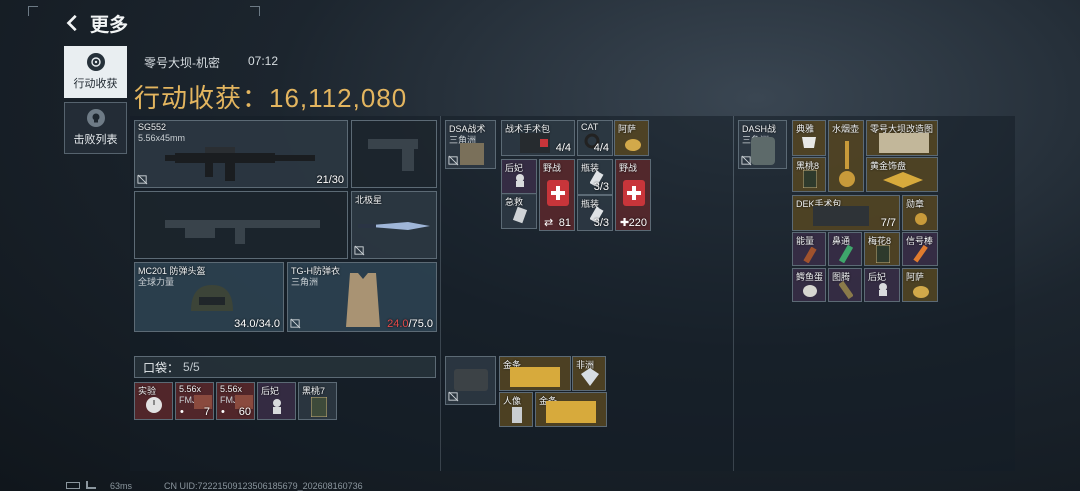  What do you see at coordinates (156, 282) in the screenshot?
I see `helmet-maker: 全球力量` at bounding box center [156, 282].